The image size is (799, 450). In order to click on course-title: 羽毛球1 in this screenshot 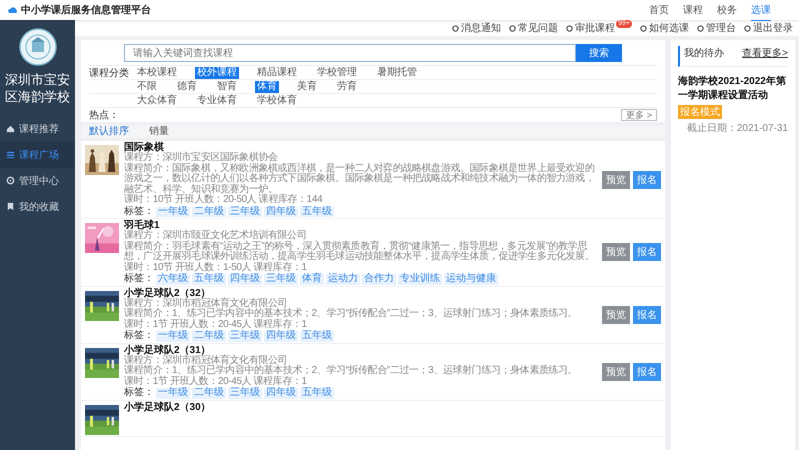, I will do `click(360, 225)`.